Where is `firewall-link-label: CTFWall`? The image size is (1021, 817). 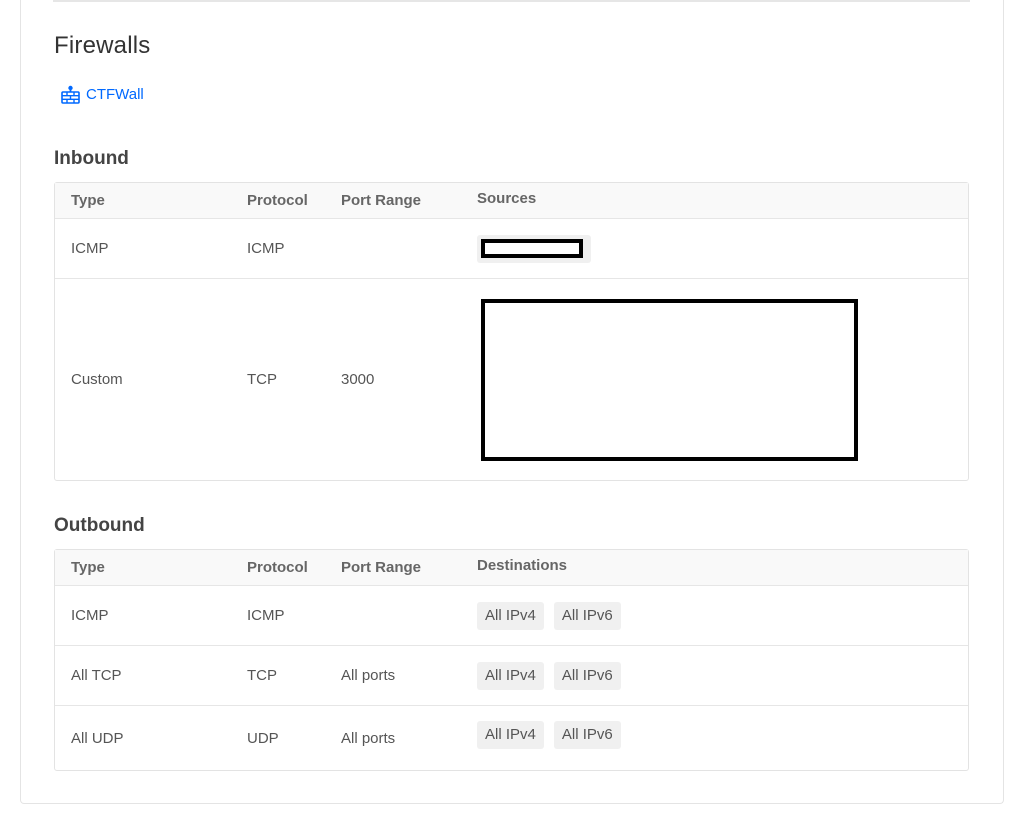
firewall-link-label: CTFWall is located at coordinates (115, 94).